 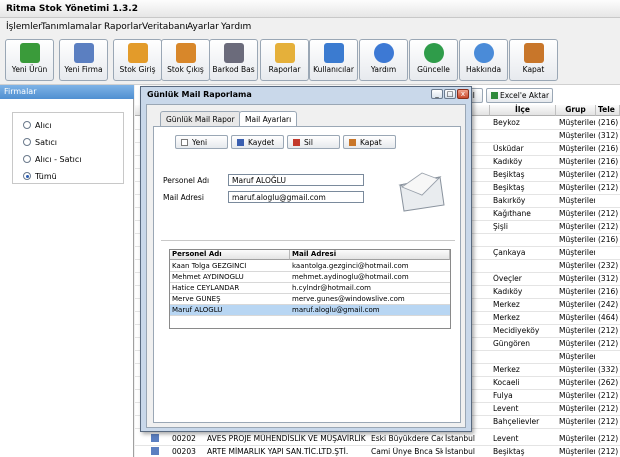 I want to click on mail-address-label: Mail Adresi, so click(x=183, y=197).